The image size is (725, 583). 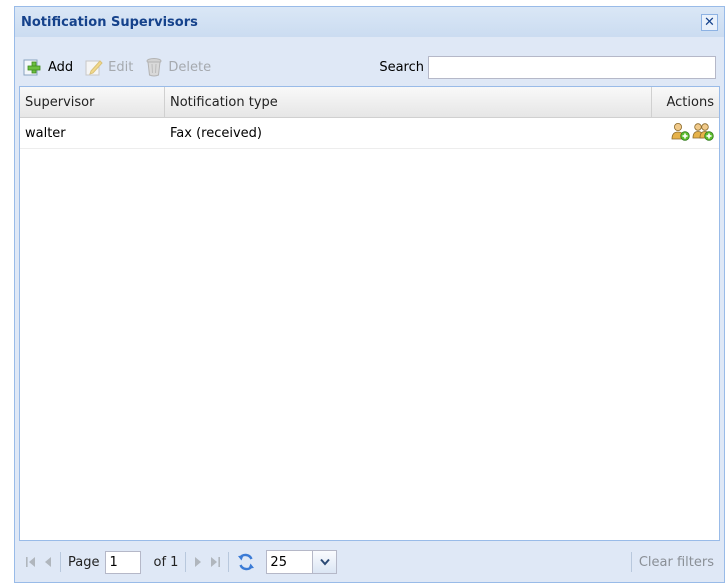 What do you see at coordinates (33, 67) in the screenshot?
I see `add-icon` at bounding box center [33, 67].